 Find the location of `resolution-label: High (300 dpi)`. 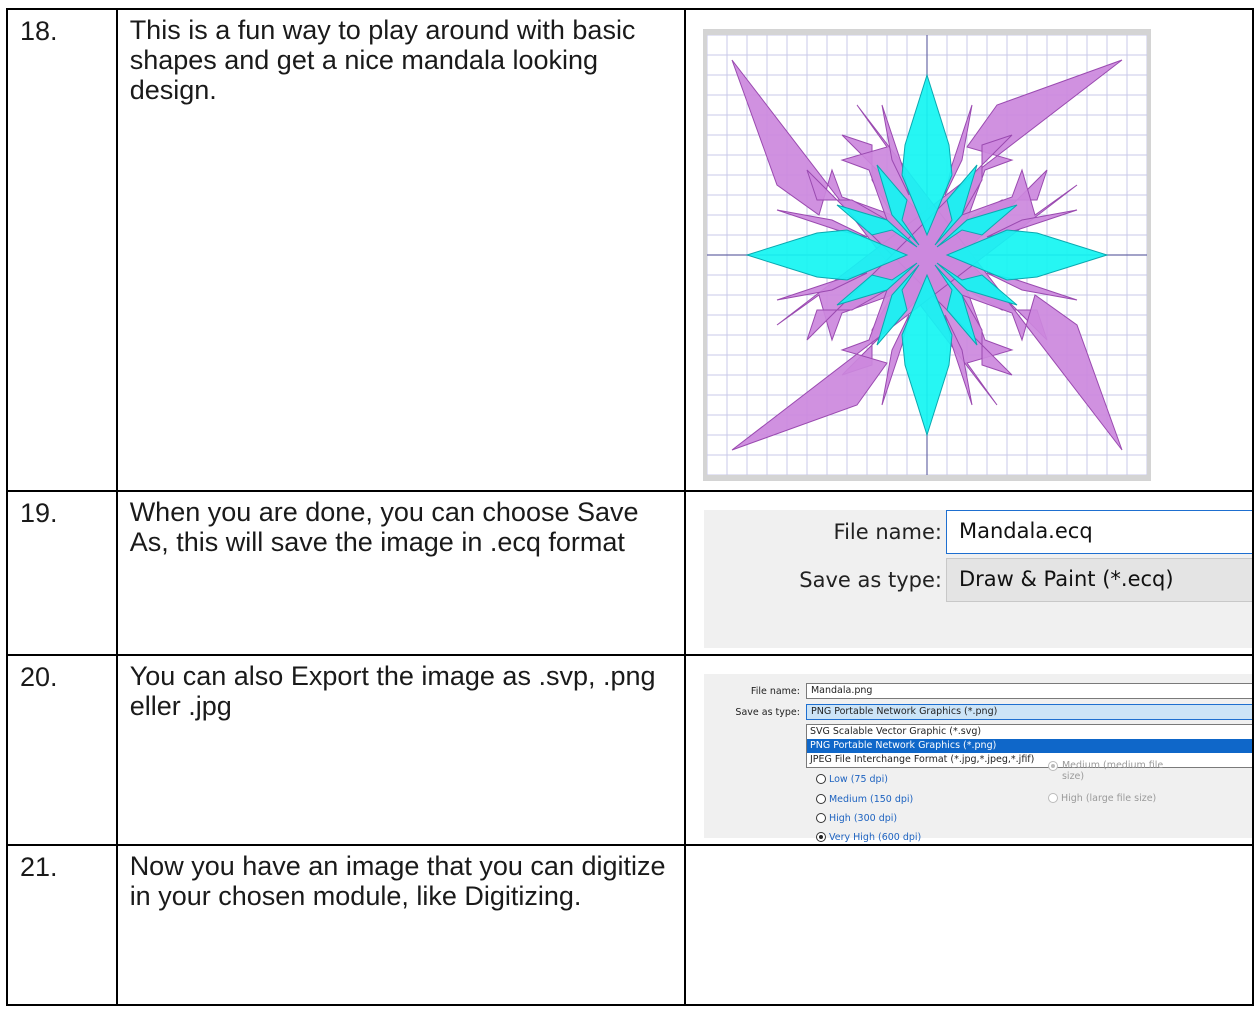

resolution-label: High (300 dpi) is located at coordinates (863, 818).